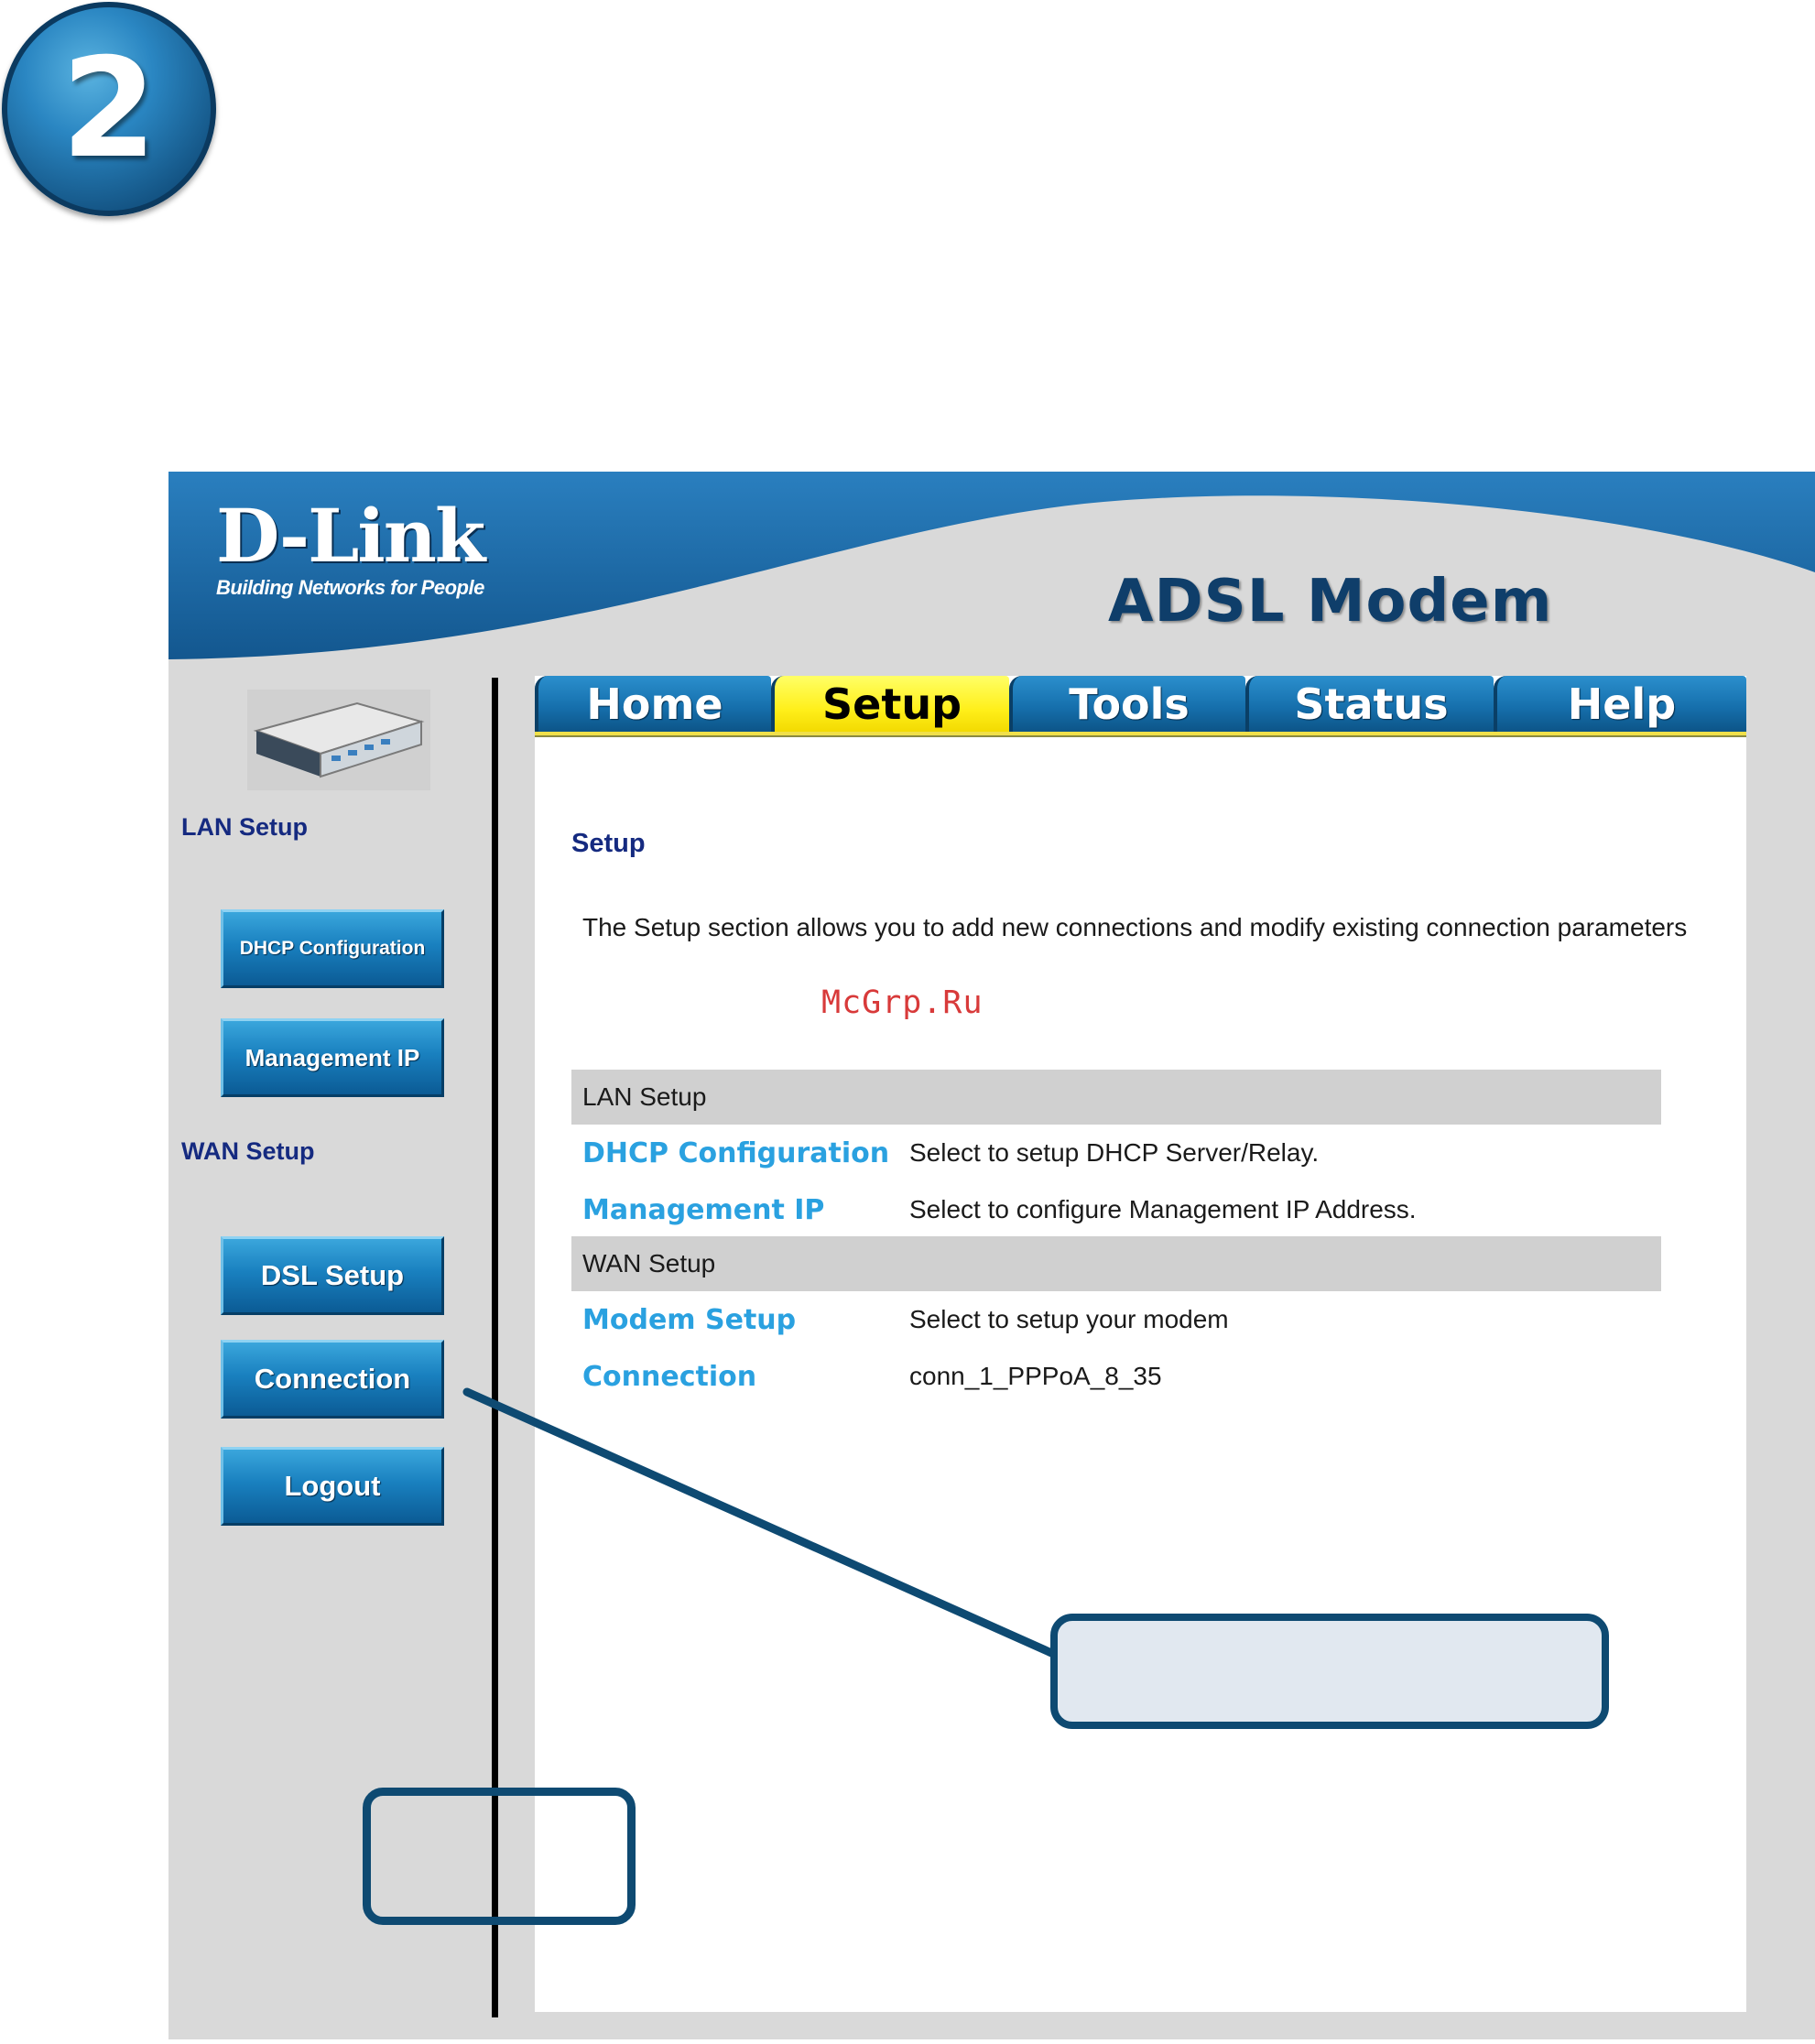 The image size is (1815, 2044). Describe the element at coordinates (332, 949) in the screenshot. I see `dhcp-configuration-button: DHCP Configuration` at that location.